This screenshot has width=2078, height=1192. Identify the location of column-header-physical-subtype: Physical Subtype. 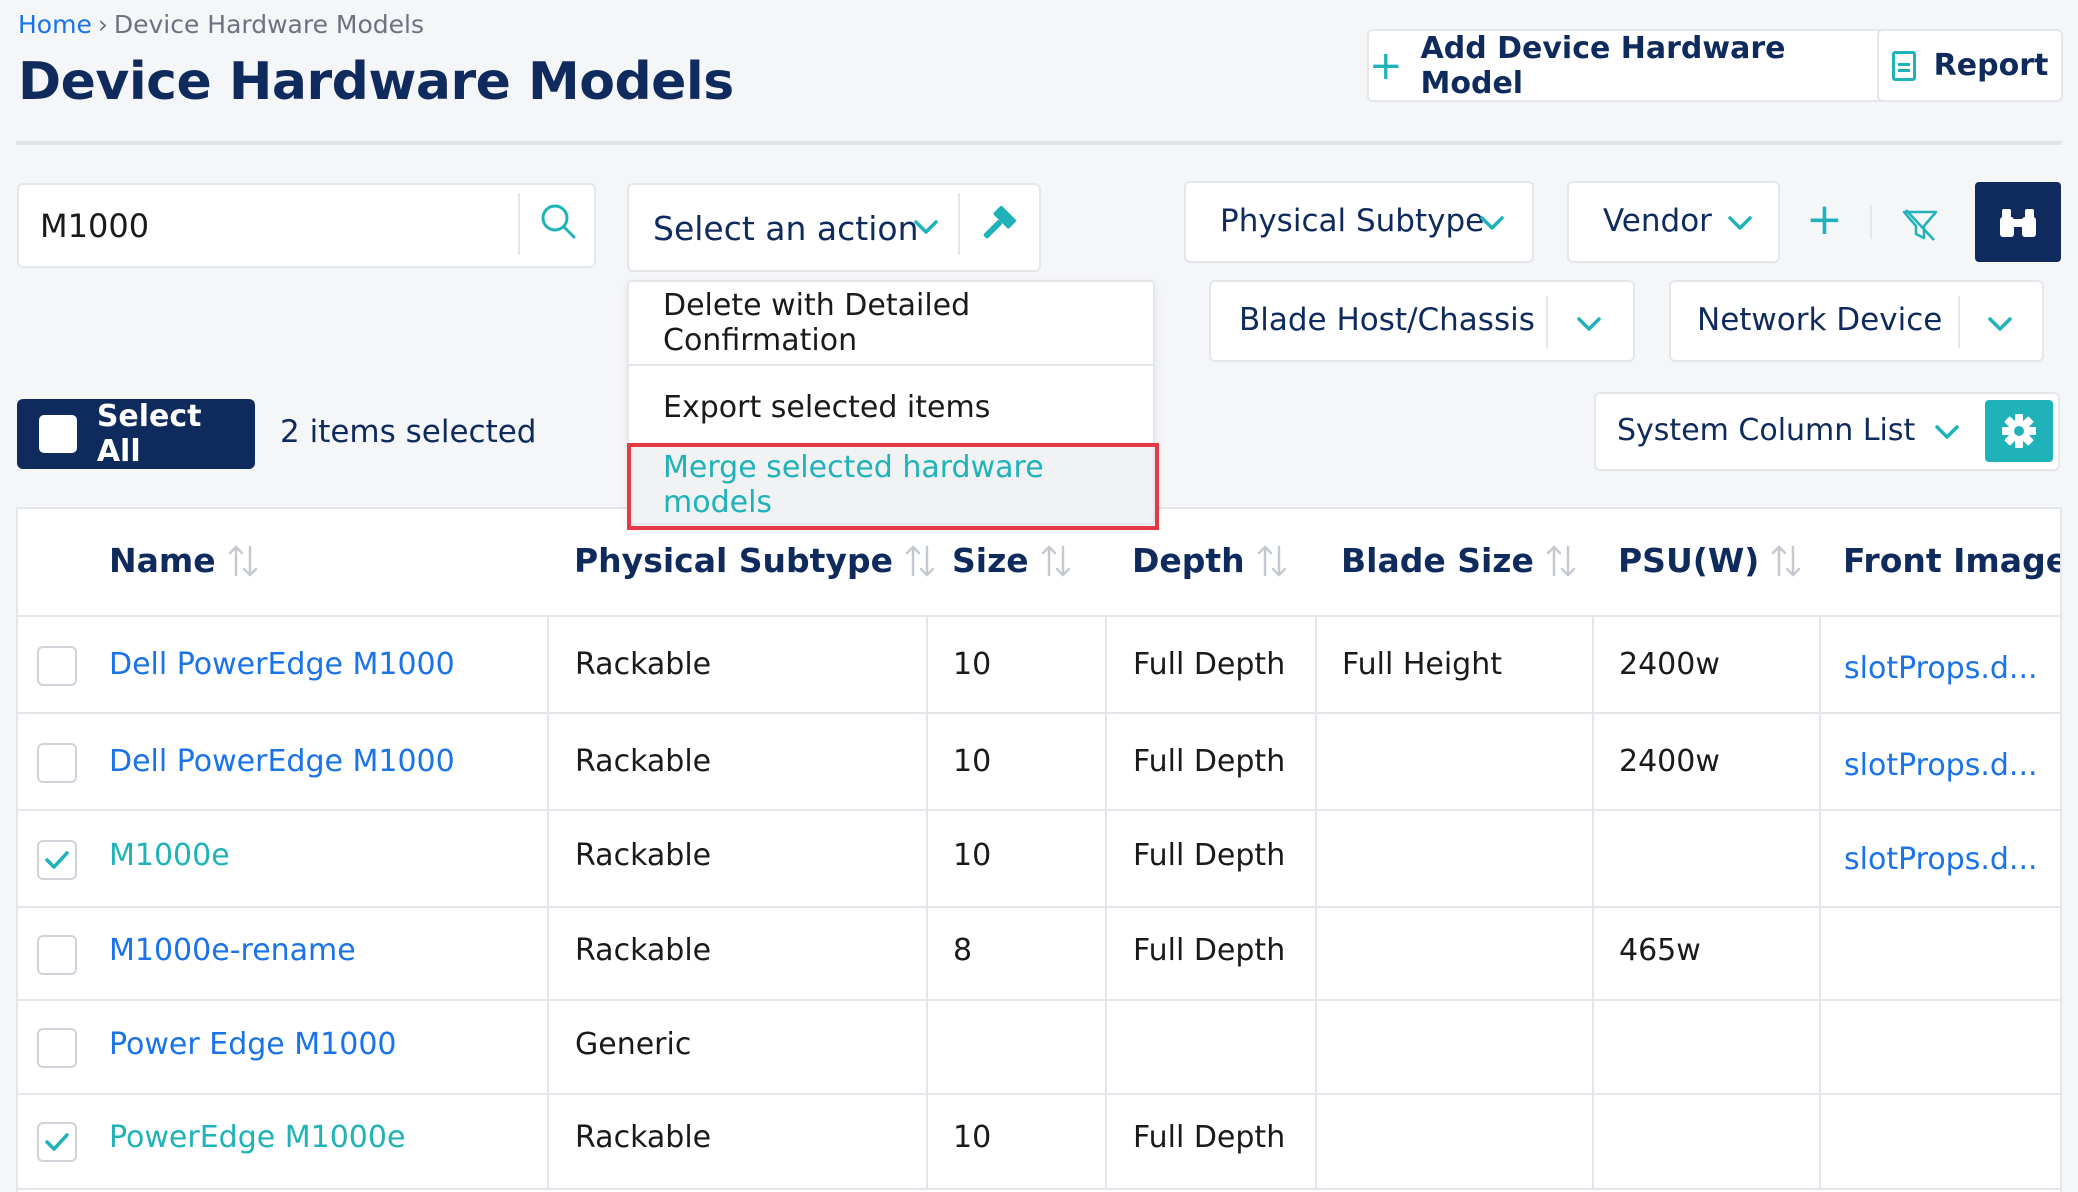
(755, 560).